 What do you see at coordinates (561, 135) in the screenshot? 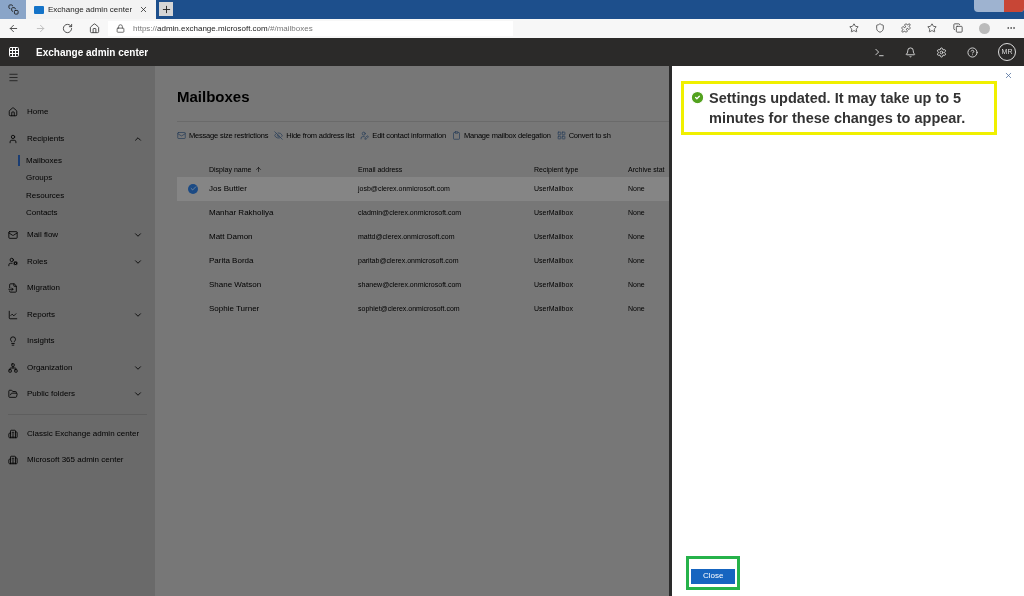
I see `grid-icon` at bounding box center [561, 135].